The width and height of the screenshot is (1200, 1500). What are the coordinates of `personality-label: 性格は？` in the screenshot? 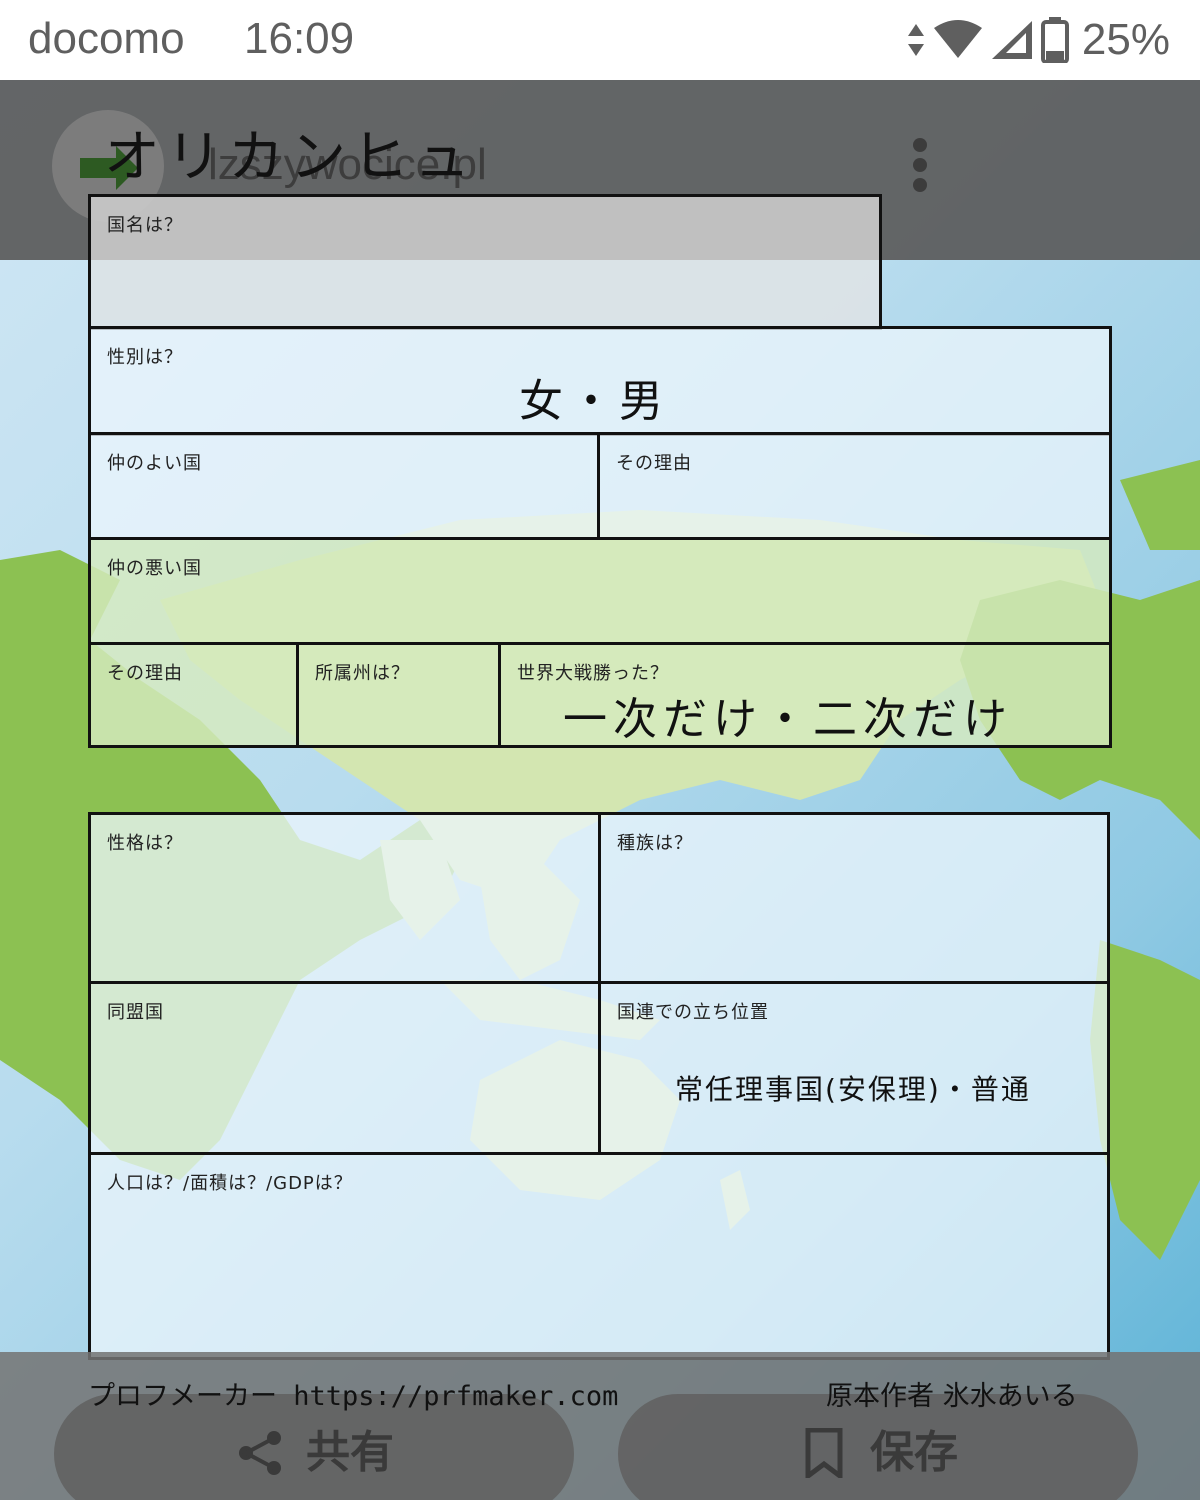 It's located at (145, 843).